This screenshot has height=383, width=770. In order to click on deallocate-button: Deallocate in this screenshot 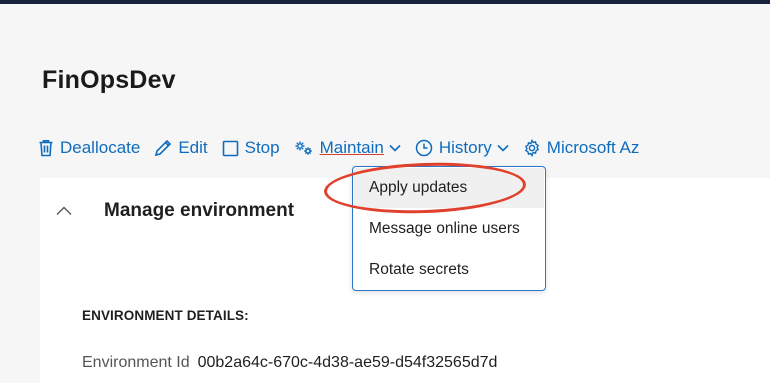, I will do `click(89, 148)`.